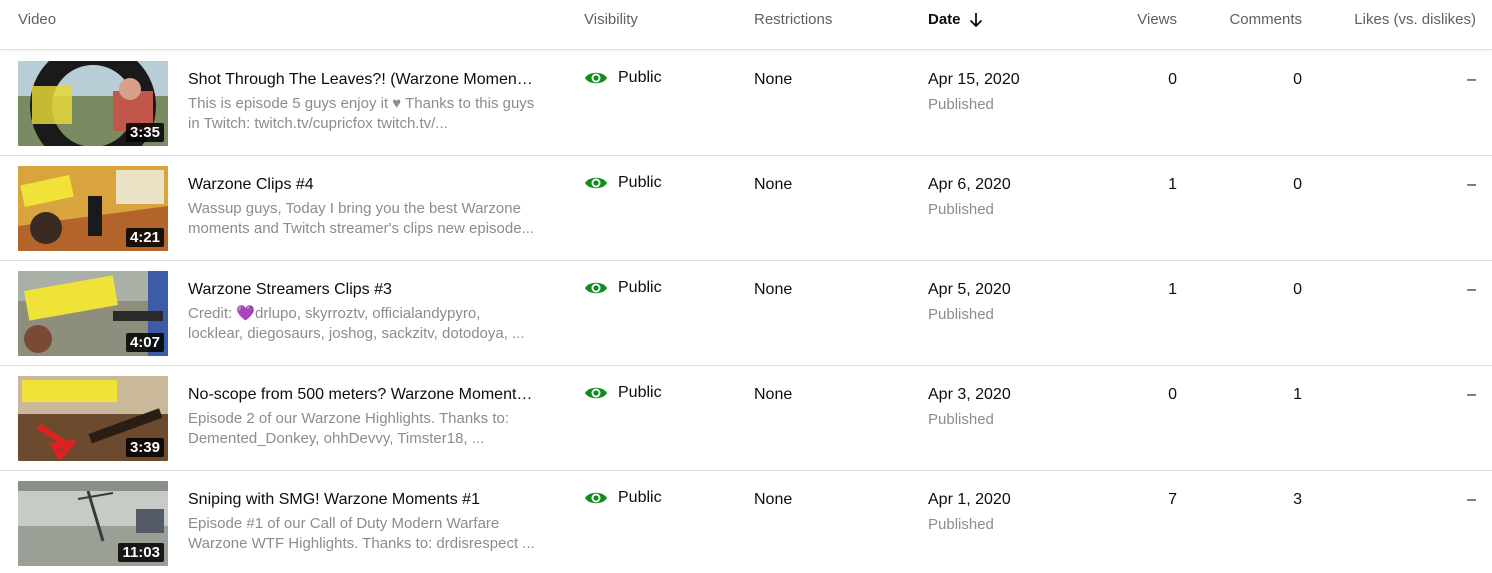 The height and width of the screenshot is (573, 1492). What do you see at coordinates (1415, 19) in the screenshot?
I see `column-header-likes: Likes (vs. dislikes)` at bounding box center [1415, 19].